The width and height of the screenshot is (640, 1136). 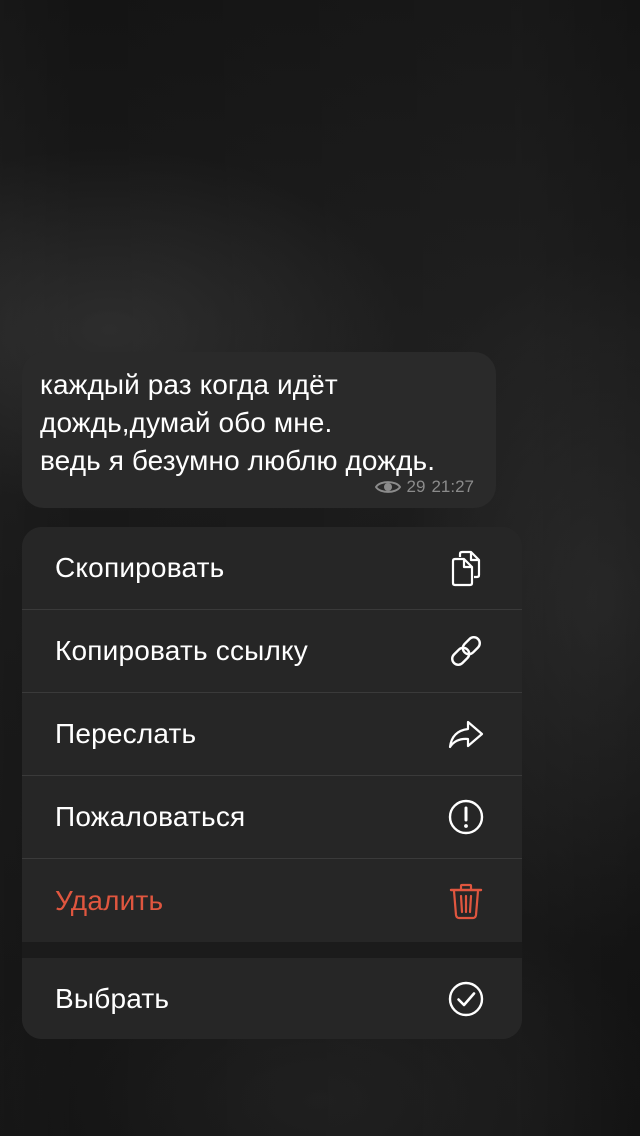 I want to click on copy-label: Скопировать, so click(x=140, y=567).